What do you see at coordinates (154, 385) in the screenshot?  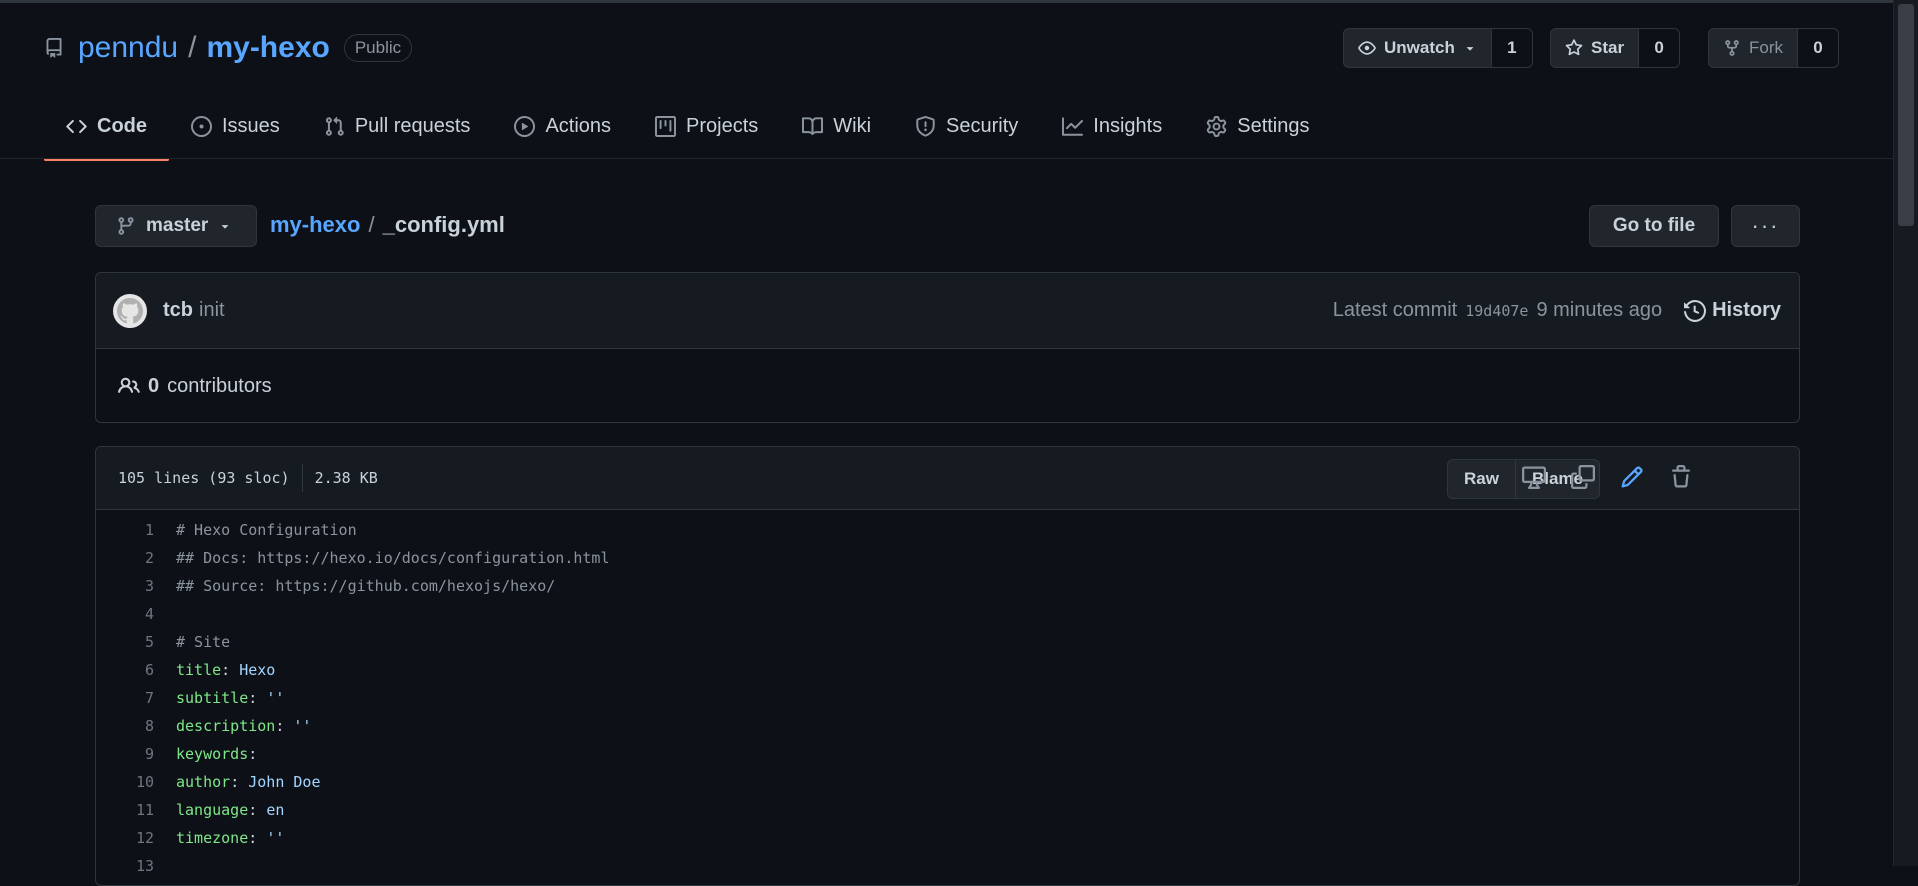 I see `contributors-count: 0` at bounding box center [154, 385].